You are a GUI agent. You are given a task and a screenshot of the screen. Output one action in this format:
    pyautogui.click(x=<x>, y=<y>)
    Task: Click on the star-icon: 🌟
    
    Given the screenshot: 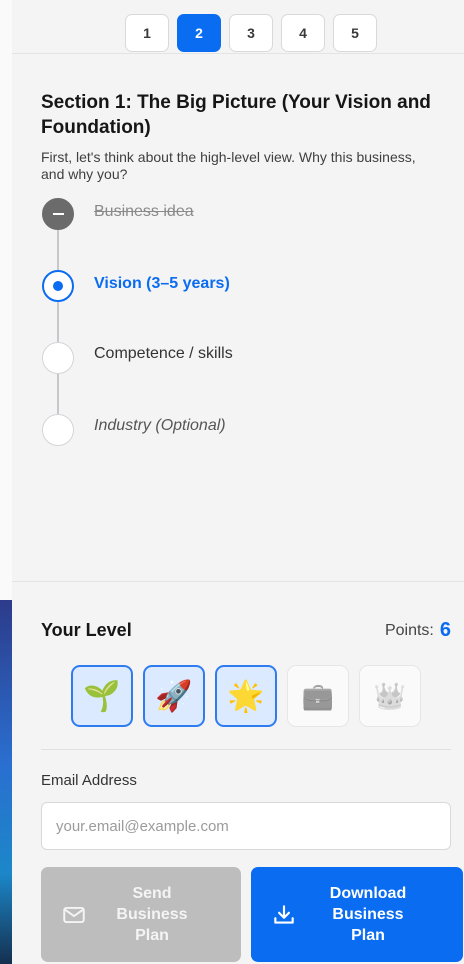 What is the action you would take?
    pyautogui.click(x=246, y=696)
    